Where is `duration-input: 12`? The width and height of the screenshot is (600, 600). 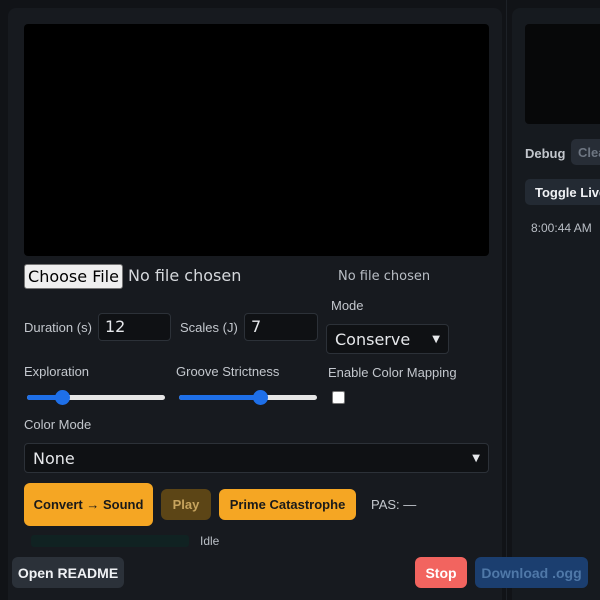 duration-input: 12 is located at coordinates (134, 327).